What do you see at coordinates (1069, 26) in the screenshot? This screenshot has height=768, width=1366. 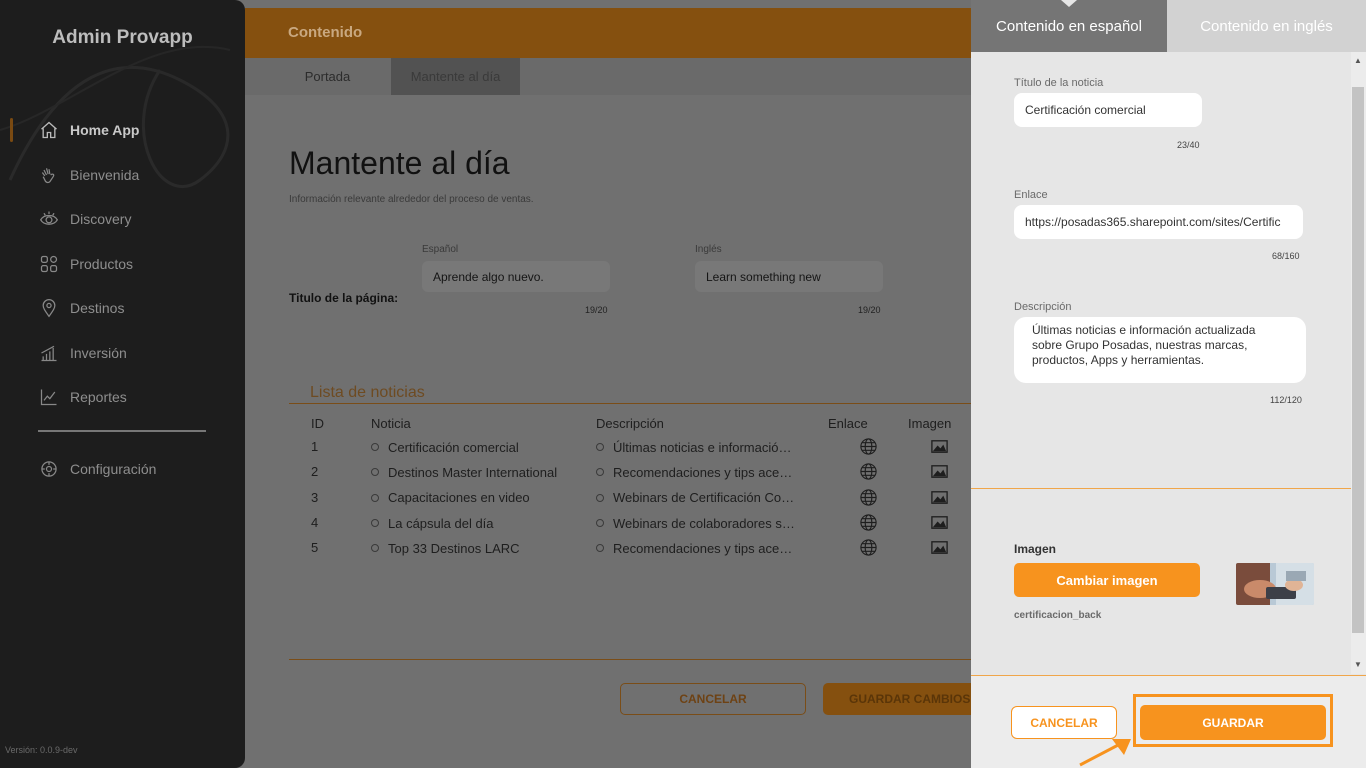 I see `tab-contenido-espanol: Contenido en español` at bounding box center [1069, 26].